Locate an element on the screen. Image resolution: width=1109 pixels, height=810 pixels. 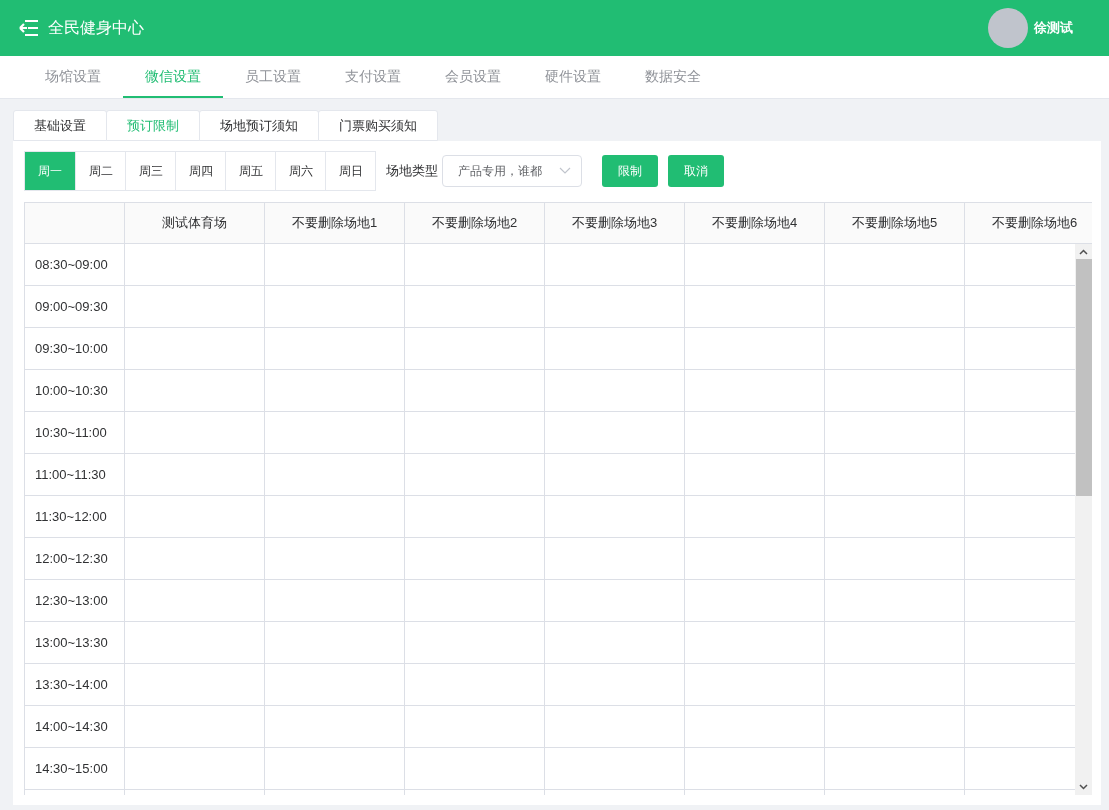
user-name: 徐测试 is located at coordinates (1053, 28).